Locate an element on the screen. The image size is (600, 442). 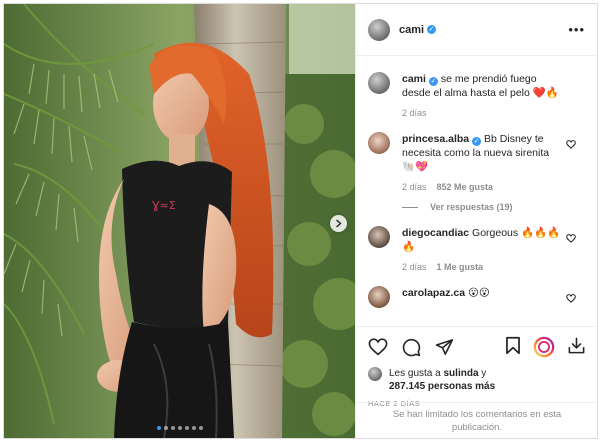
likes-prefix: Les gusta a is located at coordinates (415, 373).